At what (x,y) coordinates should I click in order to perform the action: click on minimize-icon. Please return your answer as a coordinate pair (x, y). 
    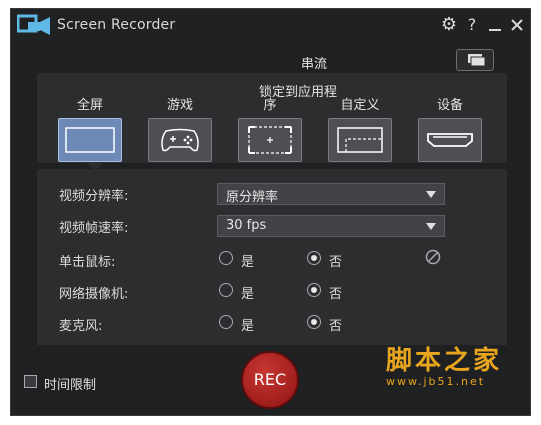
    Looking at the image, I should click on (495, 27).